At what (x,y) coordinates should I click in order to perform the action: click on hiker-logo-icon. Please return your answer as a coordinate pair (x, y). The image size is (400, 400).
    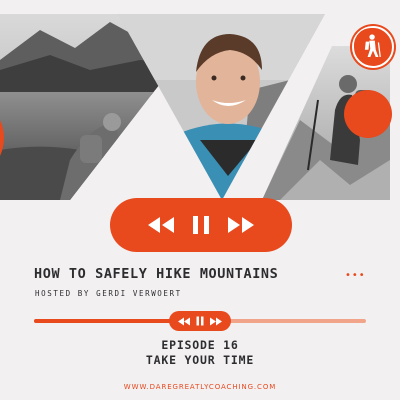
    Looking at the image, I should click on (371, 45).